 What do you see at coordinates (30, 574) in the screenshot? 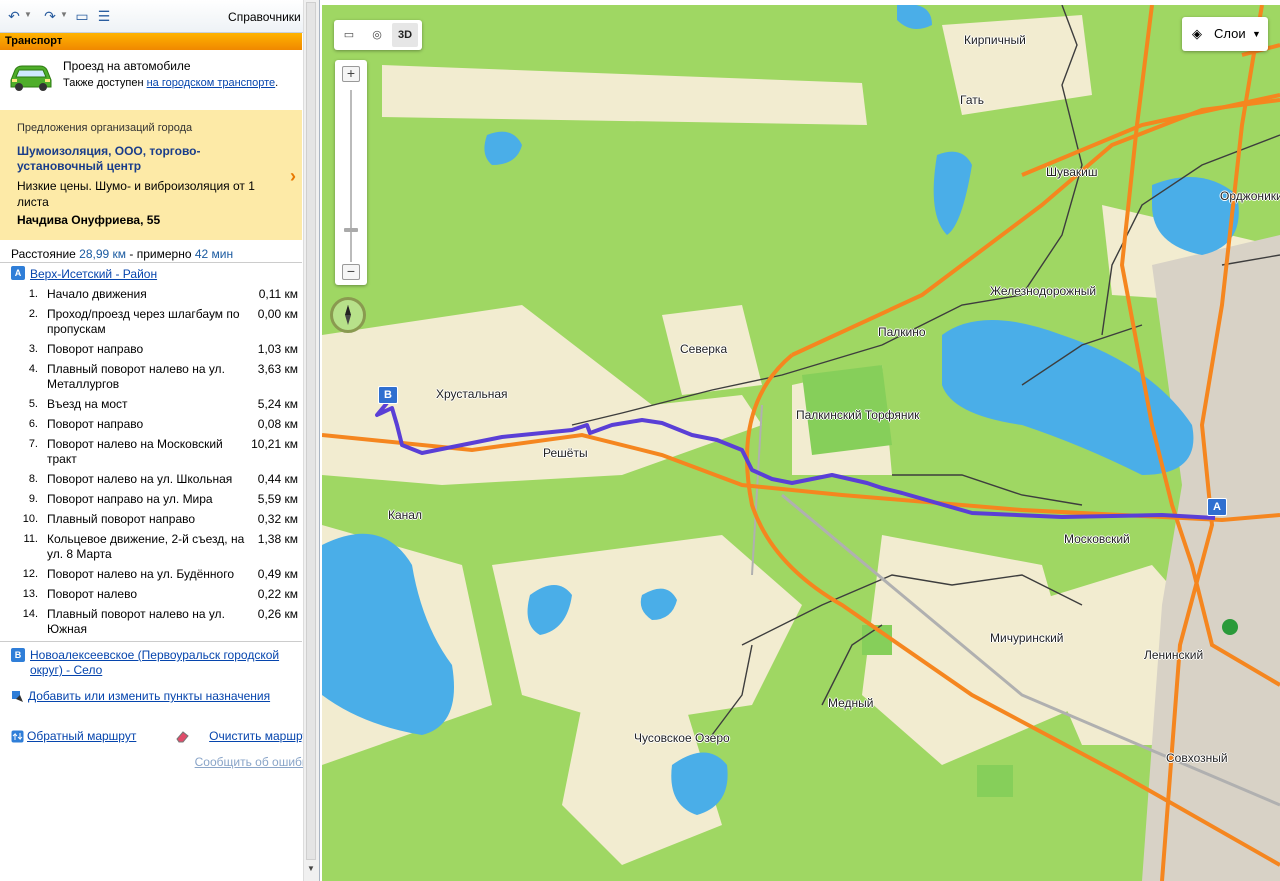
I see `route-step-number: 12.` at bounding box center [30, 574].